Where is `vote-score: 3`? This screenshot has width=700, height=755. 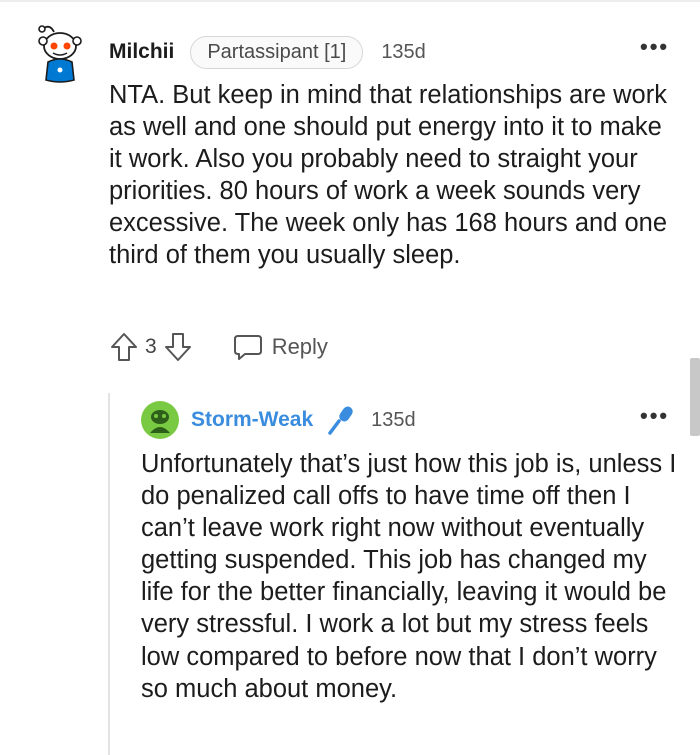 vote-score: 3 is located at coordinates (151, 346).